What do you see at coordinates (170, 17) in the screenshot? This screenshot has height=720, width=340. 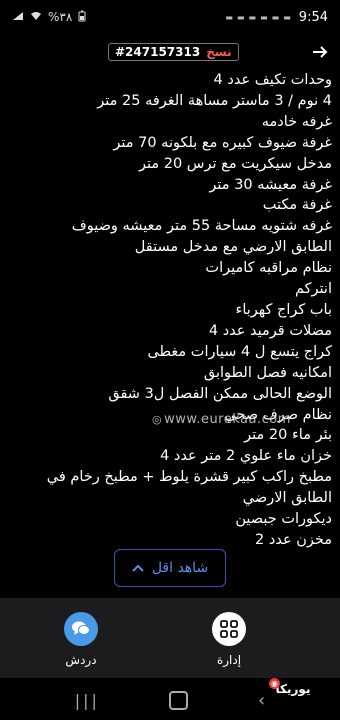 I see `status-bar: %٣٨ ▬ ▬ ▬ ▬ ▬ ▬ 9:54` at bounding box center [170, 17].